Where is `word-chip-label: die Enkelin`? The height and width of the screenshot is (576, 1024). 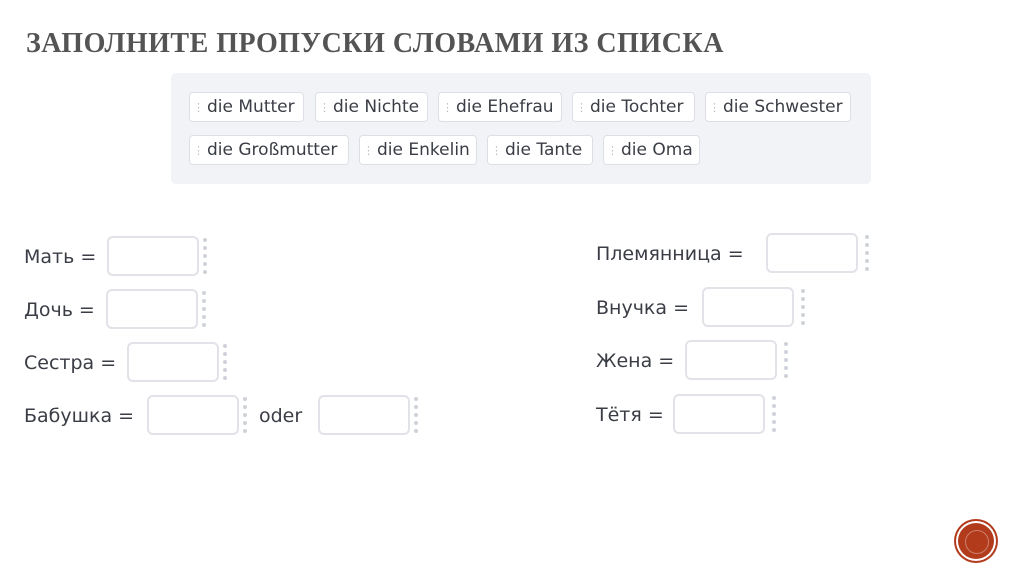
word-chip-label: die Enkelin is located at coordinates (423, 150).